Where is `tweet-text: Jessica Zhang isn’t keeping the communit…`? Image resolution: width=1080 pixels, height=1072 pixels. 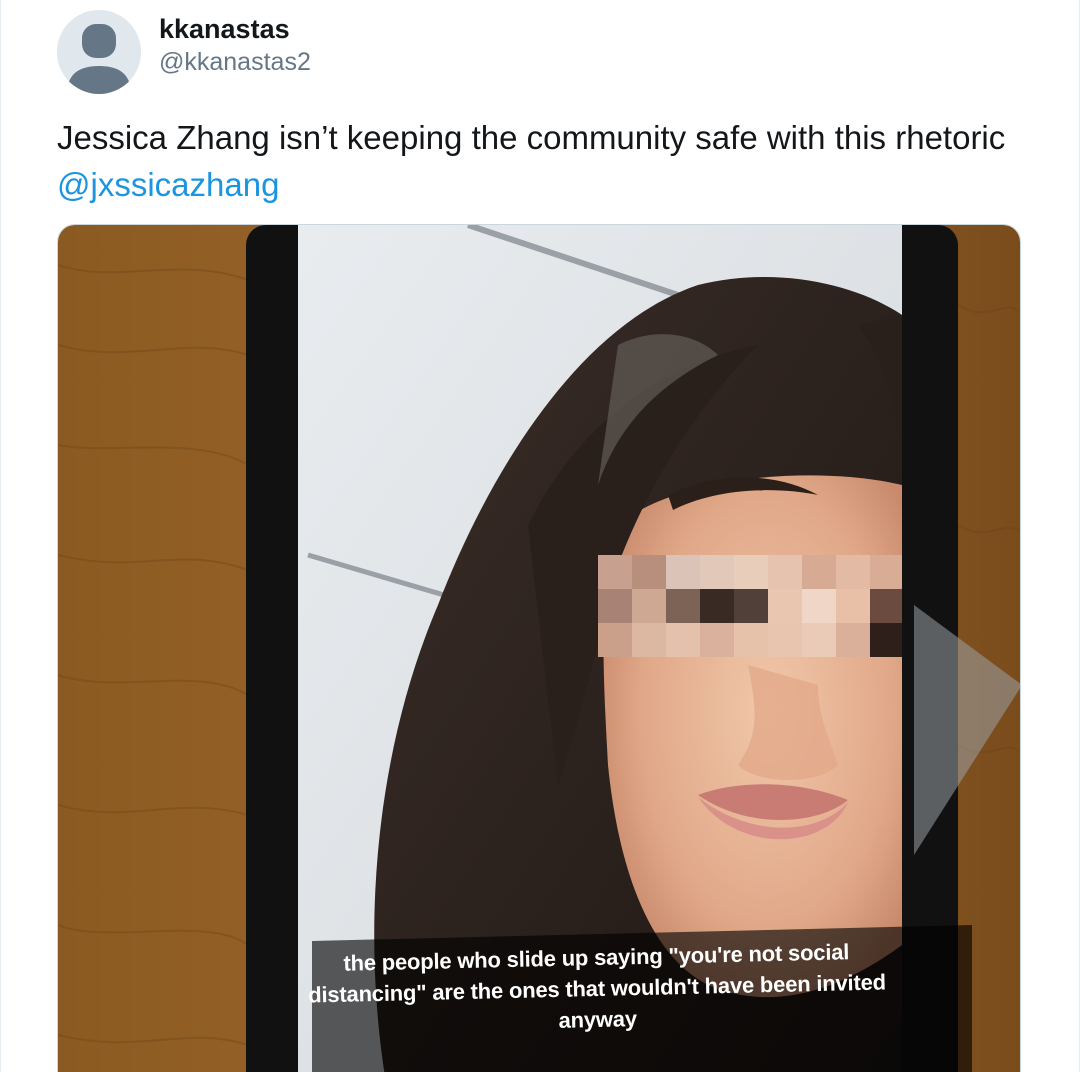
tweet-text: Jessica Zhang isn’t keeping the communit… is located at coordinates (537, 161).